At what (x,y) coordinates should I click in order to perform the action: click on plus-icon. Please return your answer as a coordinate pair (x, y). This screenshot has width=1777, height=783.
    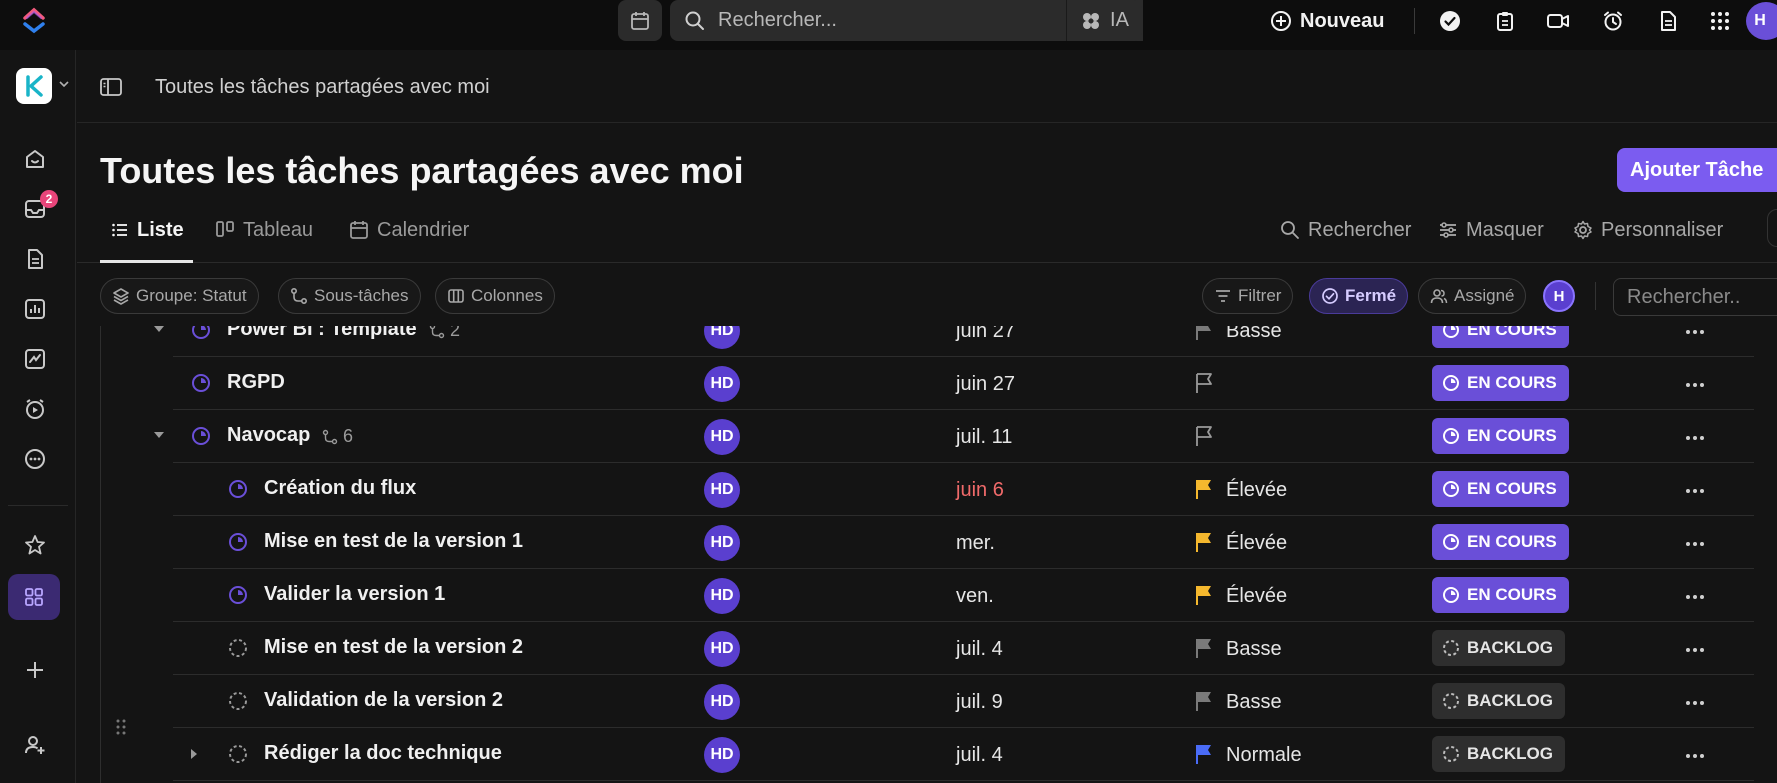
    Looking at the image, I should click on (35, 670).